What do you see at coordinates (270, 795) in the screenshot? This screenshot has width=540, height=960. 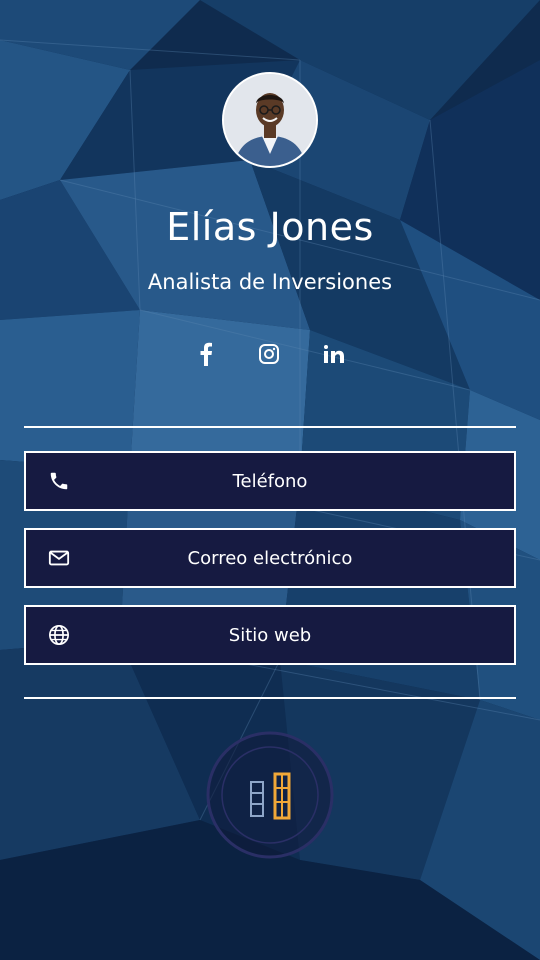 I see `company-logo` at bounding box center [270, 795].